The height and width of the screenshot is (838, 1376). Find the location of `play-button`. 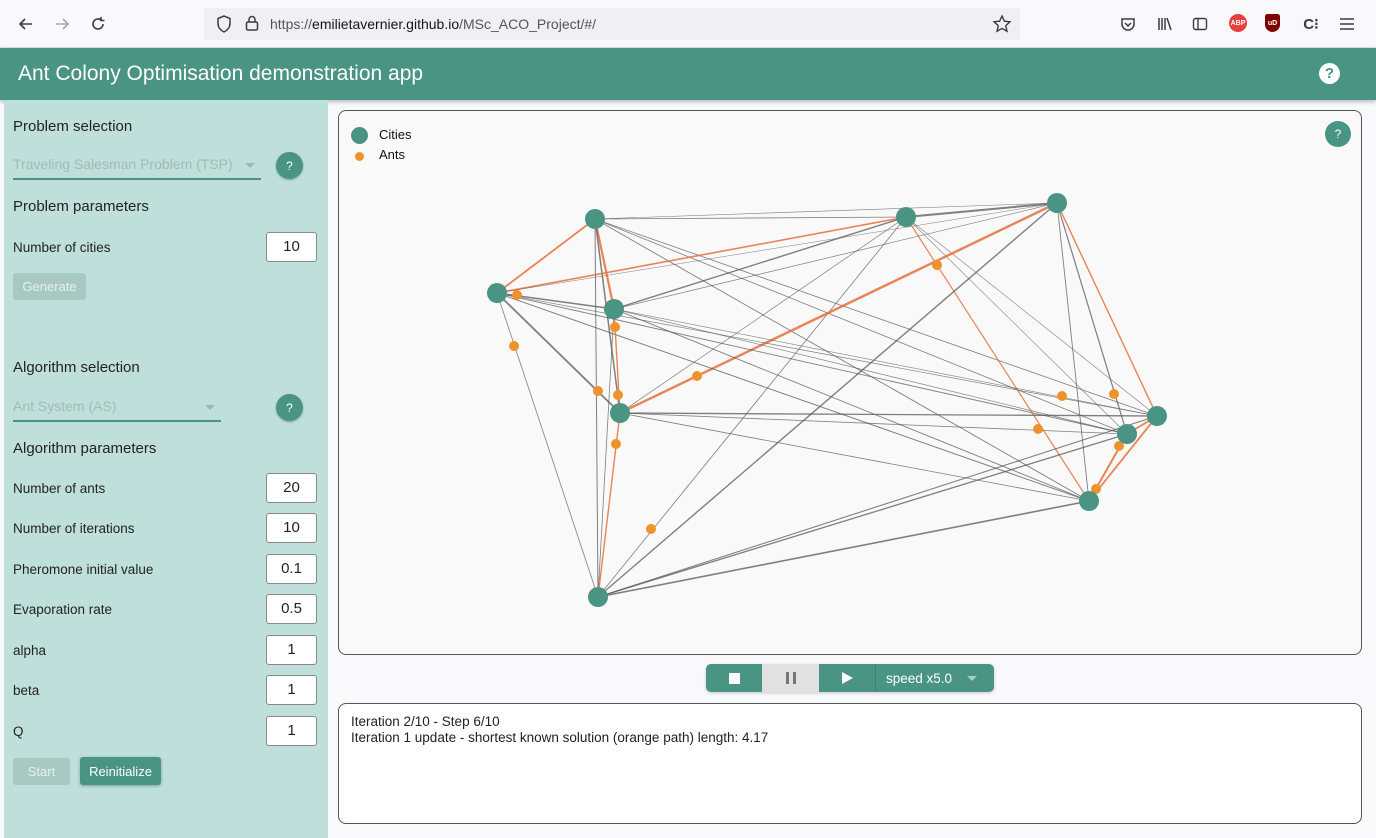

play-button is located at coordinates (847, 678).